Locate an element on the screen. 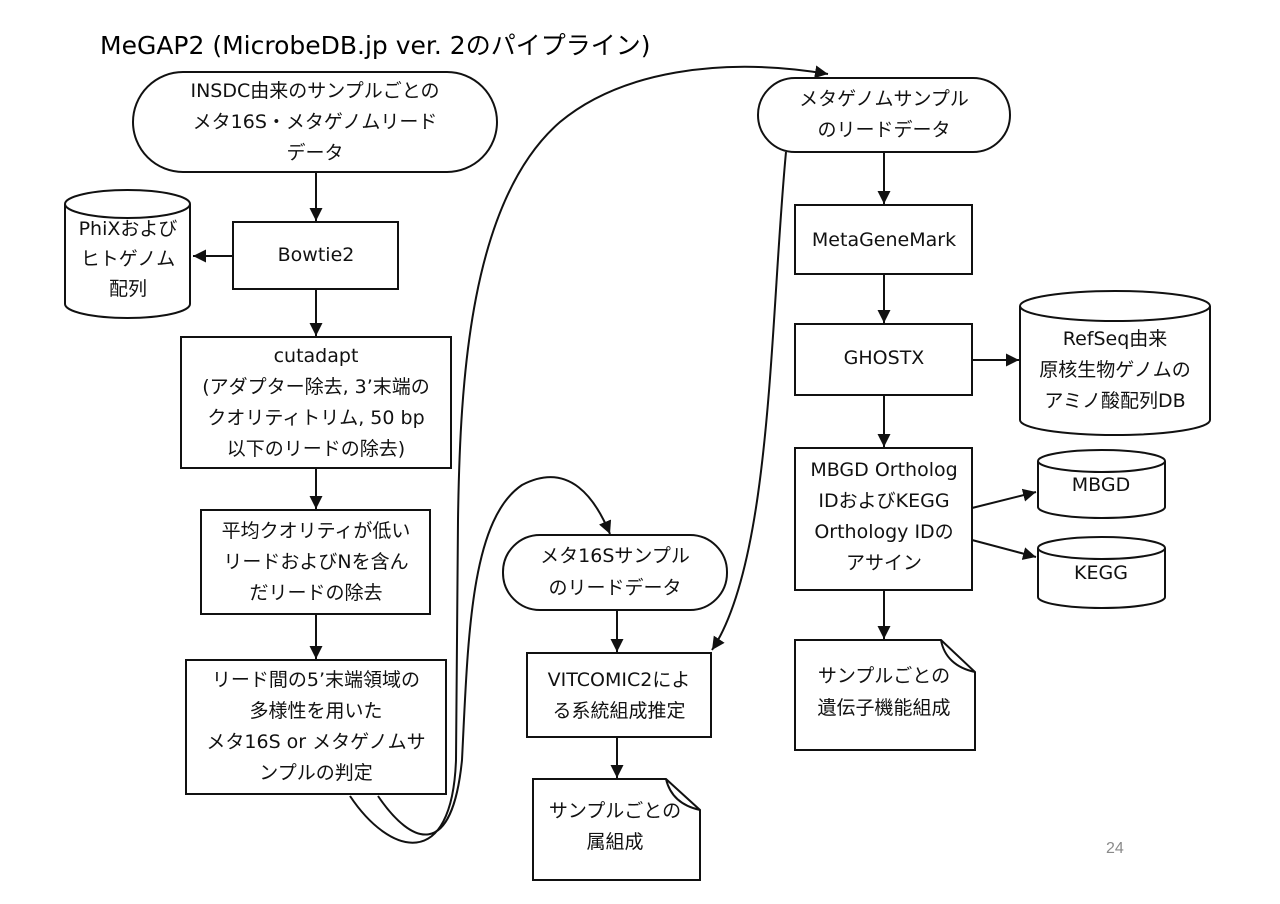 This screenshot has width=1280, height=904. node-ghostx: GHOSTX is located at coordinates (883, 359).